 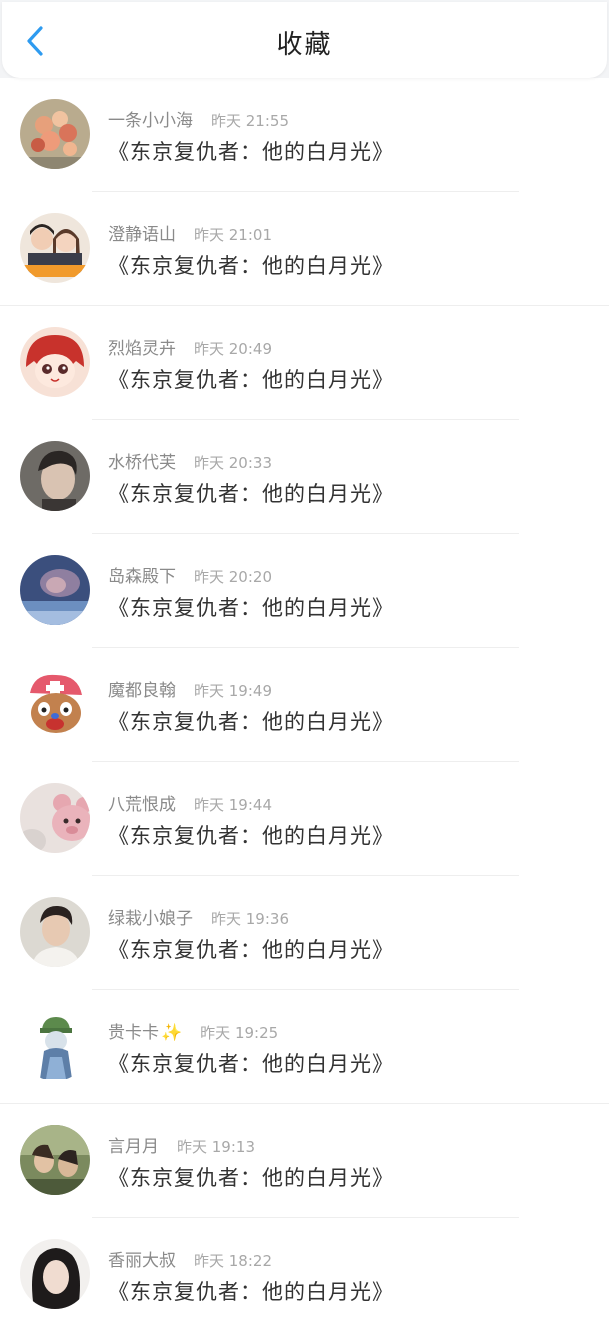 I want to click on item-header: 岛森殿下 昨天 20:20, so click(x=190, y=574).